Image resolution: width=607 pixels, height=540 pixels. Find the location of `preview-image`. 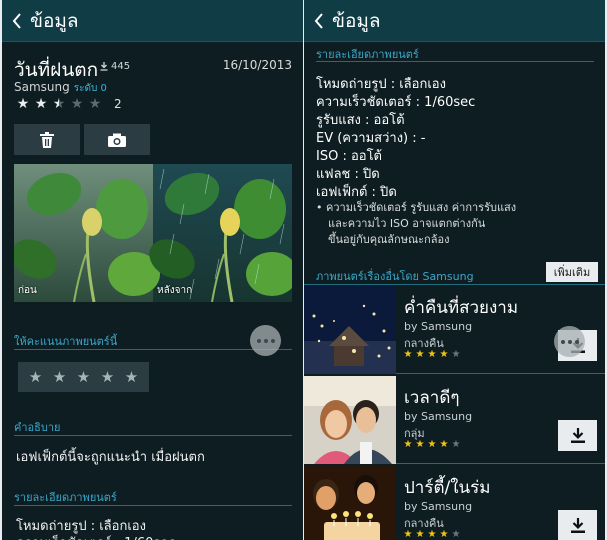

preview-image is located at coordinates (153, 233).